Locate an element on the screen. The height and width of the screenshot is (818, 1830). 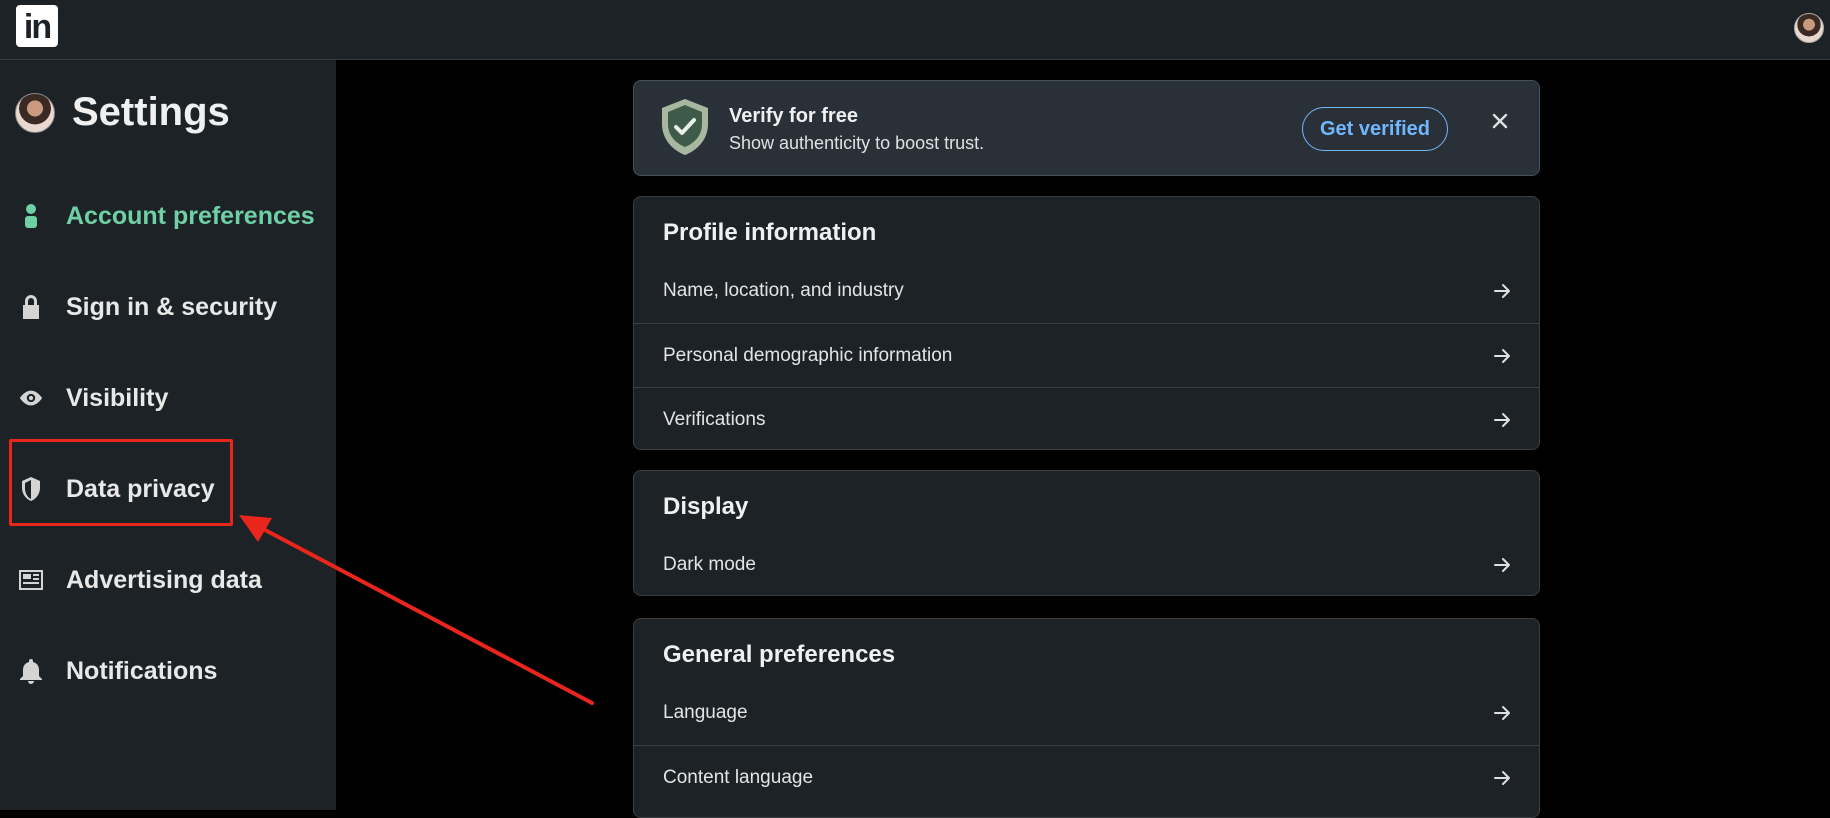
sidebar-item-advertising-data: Advertising data is located at coordinates (140, 580).